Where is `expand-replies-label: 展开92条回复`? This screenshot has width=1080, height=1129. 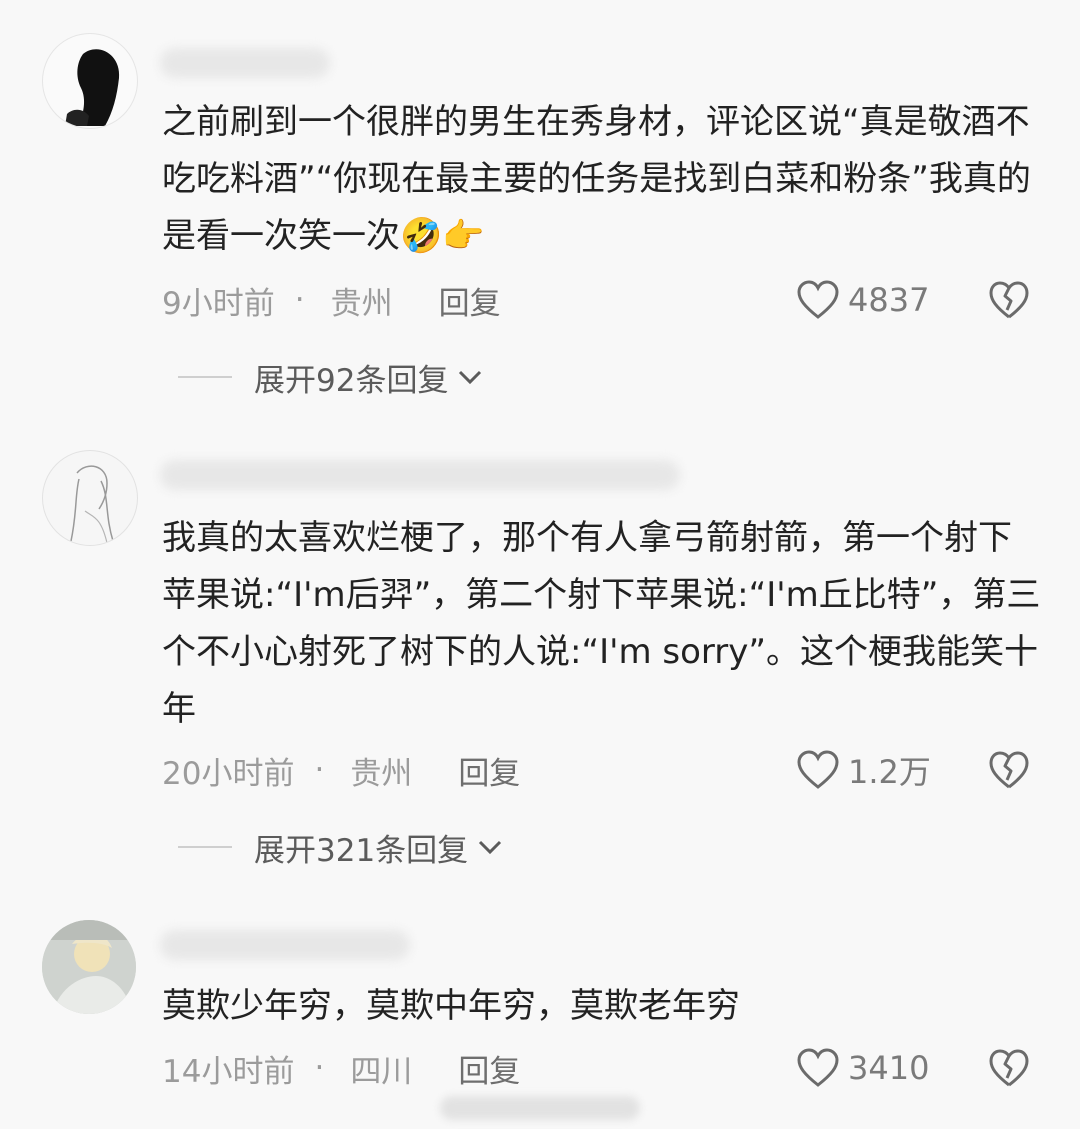
expand-replies-label: 展开92条回复 is located at coordinates (351, 380).